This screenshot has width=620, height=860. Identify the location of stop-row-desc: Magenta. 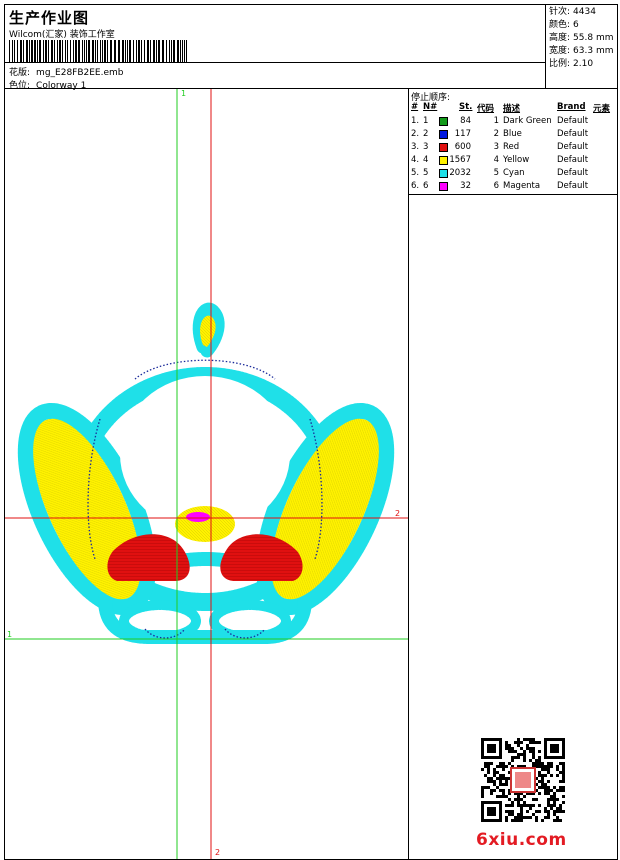
(522, 186).